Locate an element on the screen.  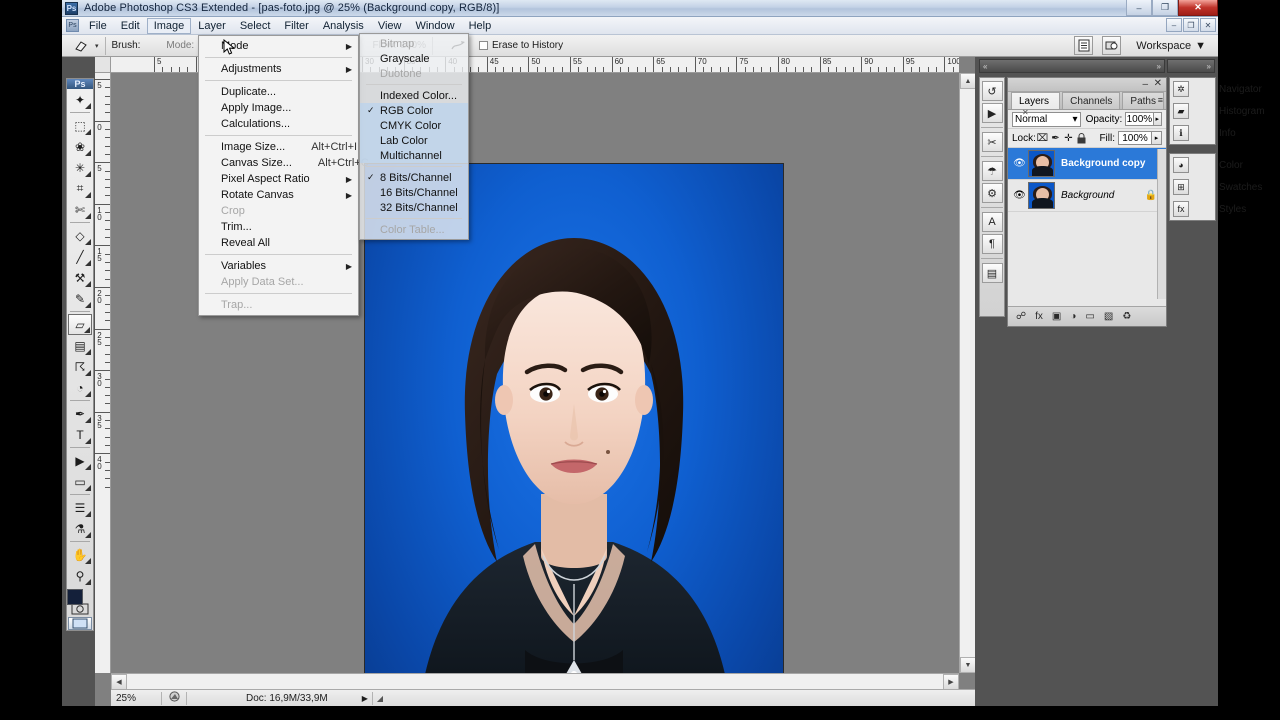
color-swatches is located at coordinates (80, 602).